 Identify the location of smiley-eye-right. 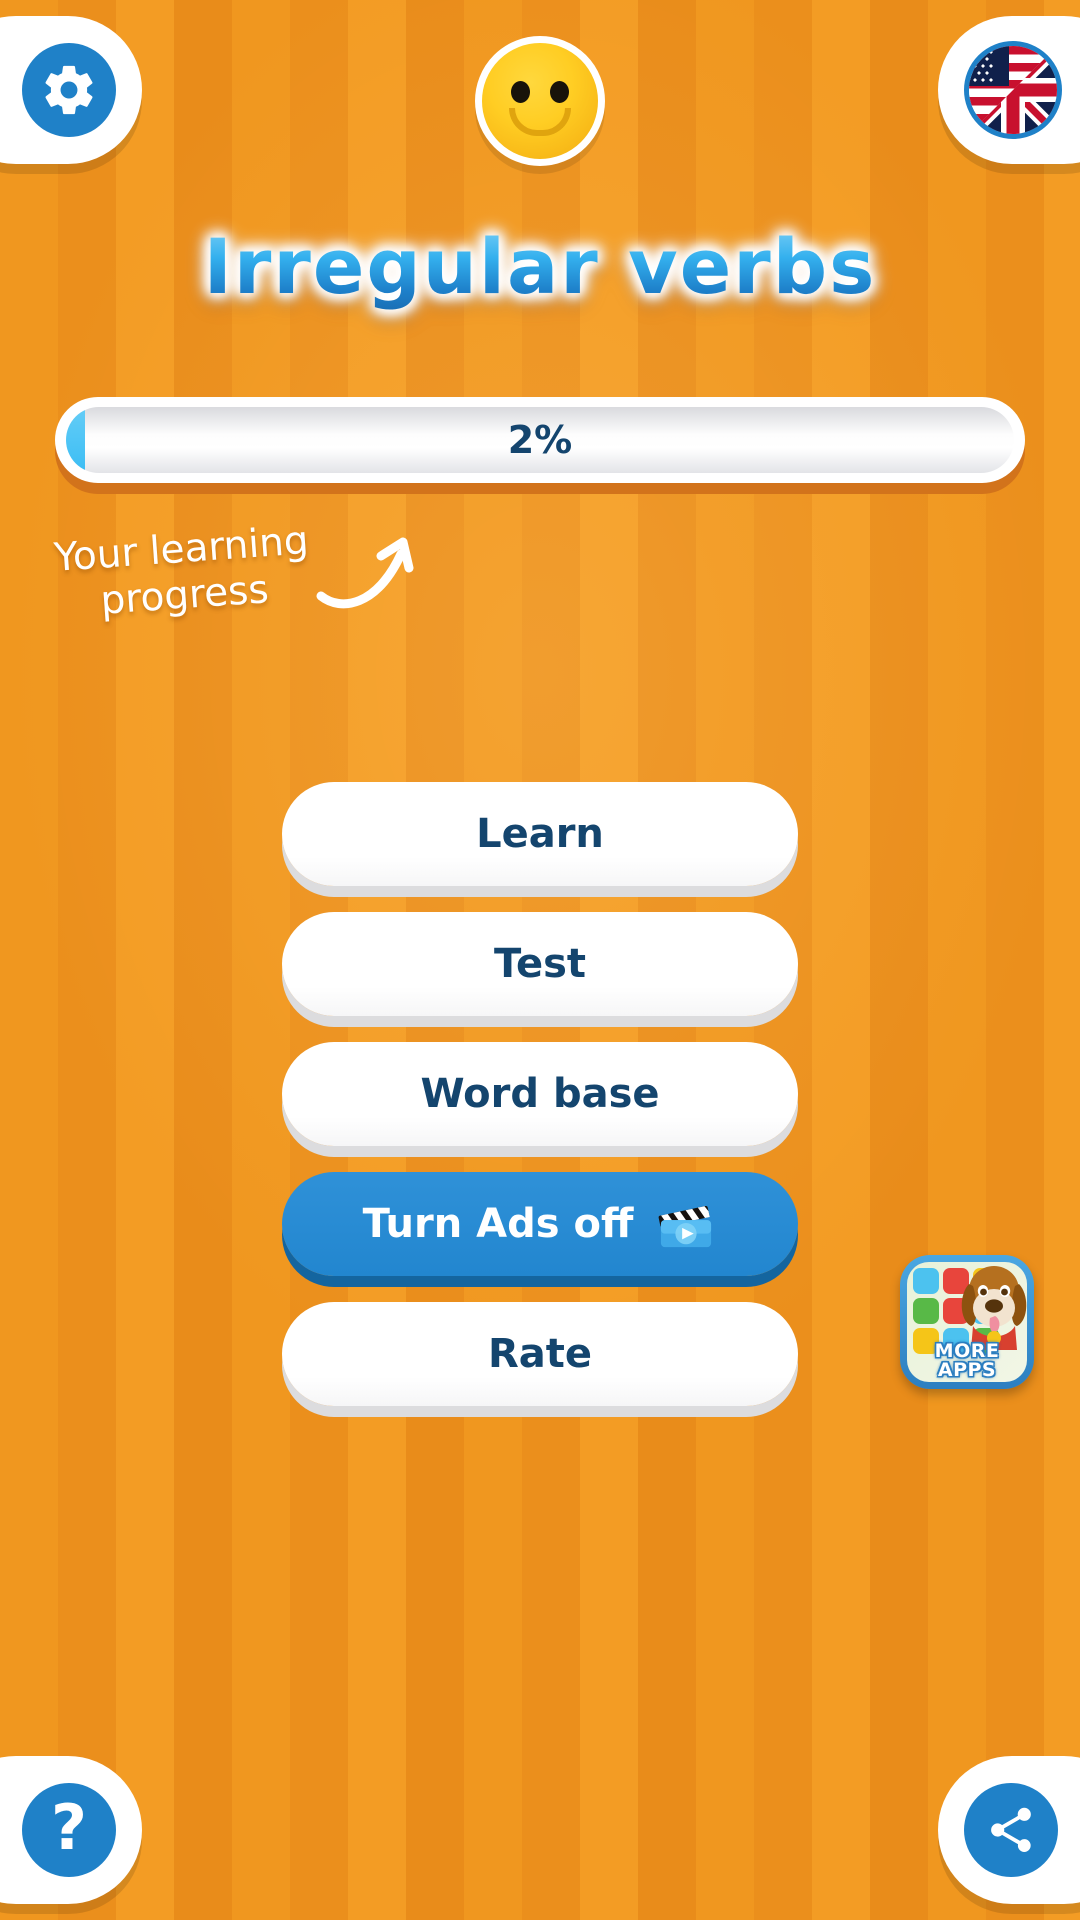
(559, 92).